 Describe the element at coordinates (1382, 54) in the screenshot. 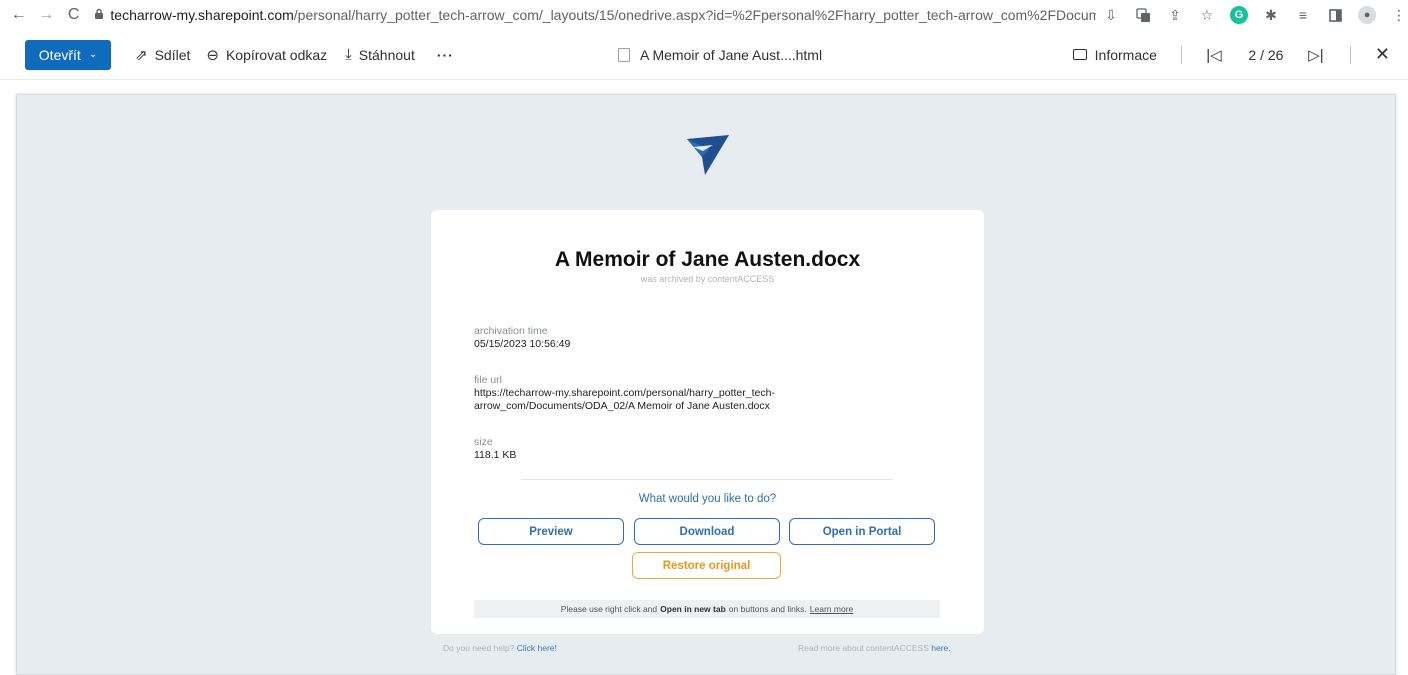

I see `close-icon: ✕` at that location.